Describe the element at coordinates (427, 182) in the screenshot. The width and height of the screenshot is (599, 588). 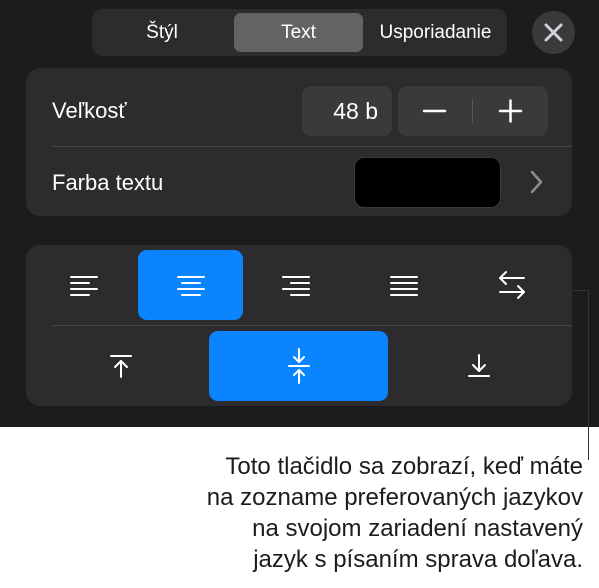
I see `text-color-swatch` at that location.